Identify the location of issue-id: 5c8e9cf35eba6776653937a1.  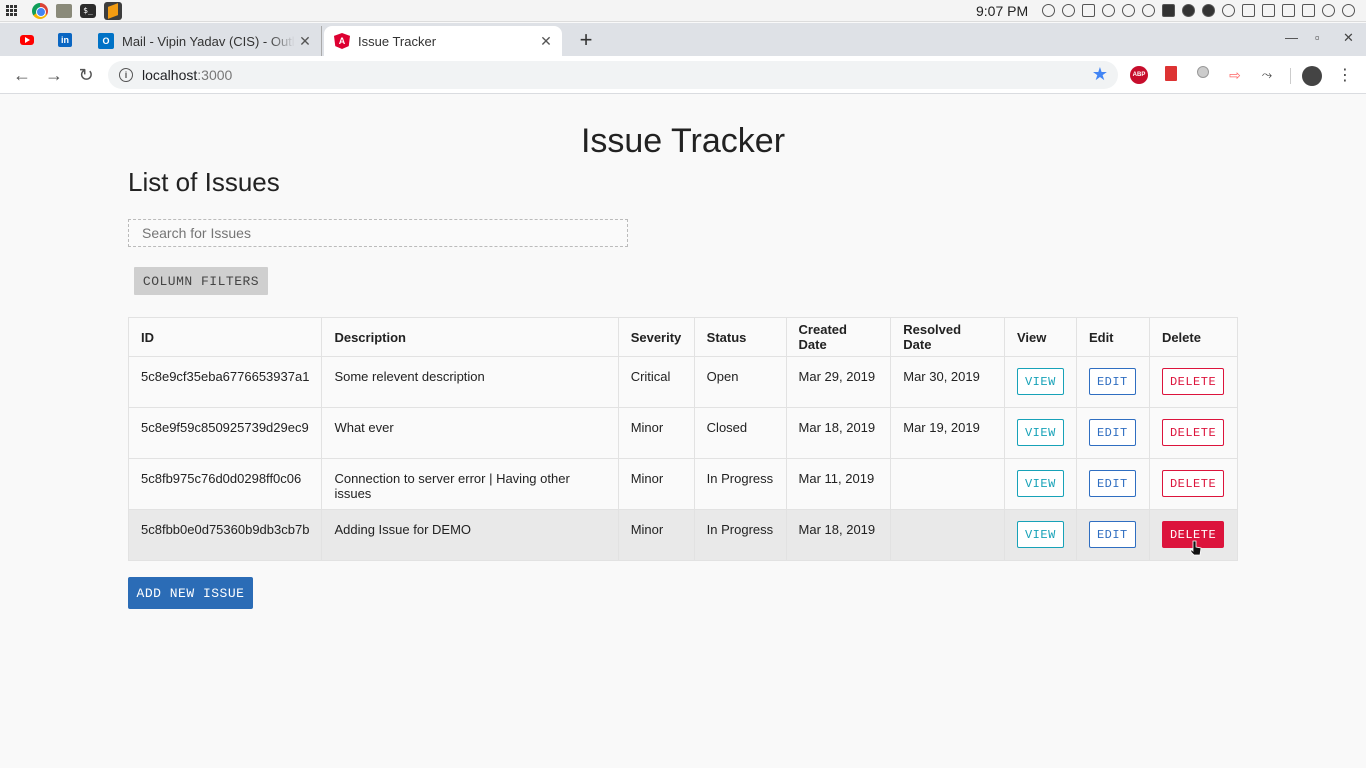
(225, 382).